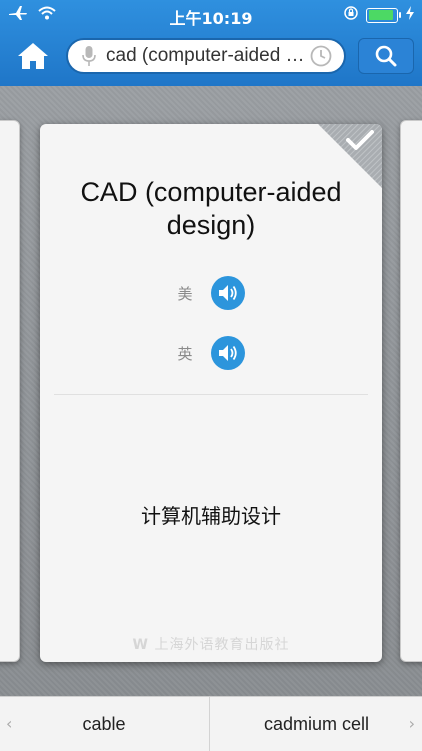  What do you see at coordinates (410, 15) in the screenshot?
I see `charging-icon` at bounding box center [410, 15].